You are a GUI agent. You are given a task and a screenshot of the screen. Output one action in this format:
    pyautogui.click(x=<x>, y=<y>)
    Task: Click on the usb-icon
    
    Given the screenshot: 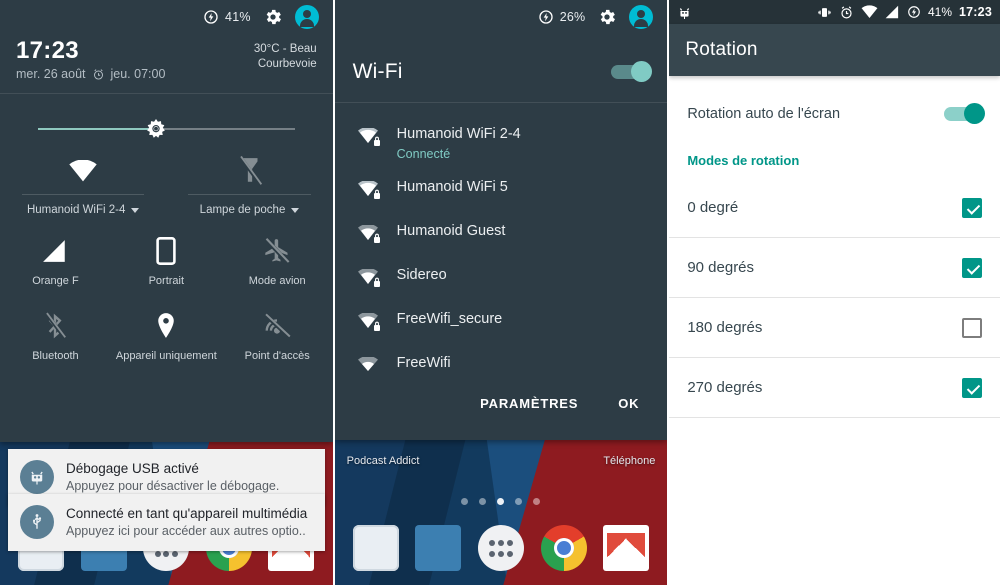 What is the action you would take?
    pyautogui.click(x=37, y=522)
    